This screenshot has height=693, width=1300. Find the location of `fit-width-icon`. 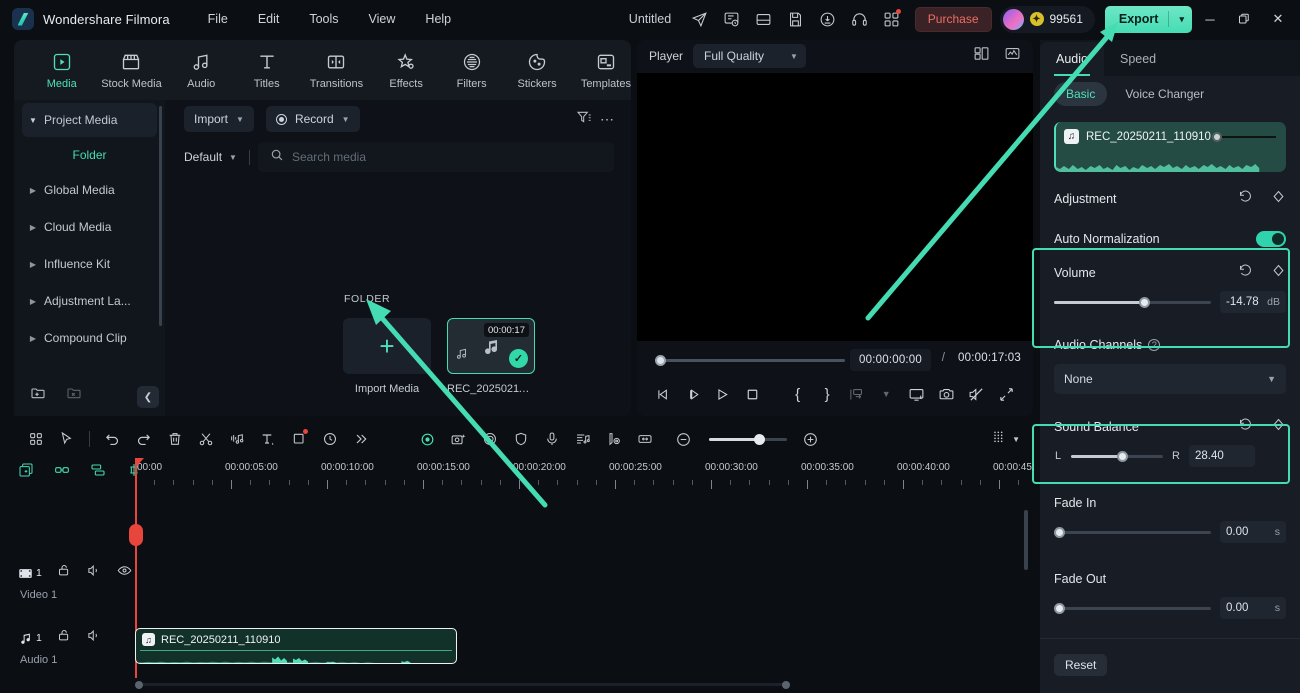

fit-width-icon is located at coordinates (644, 439).